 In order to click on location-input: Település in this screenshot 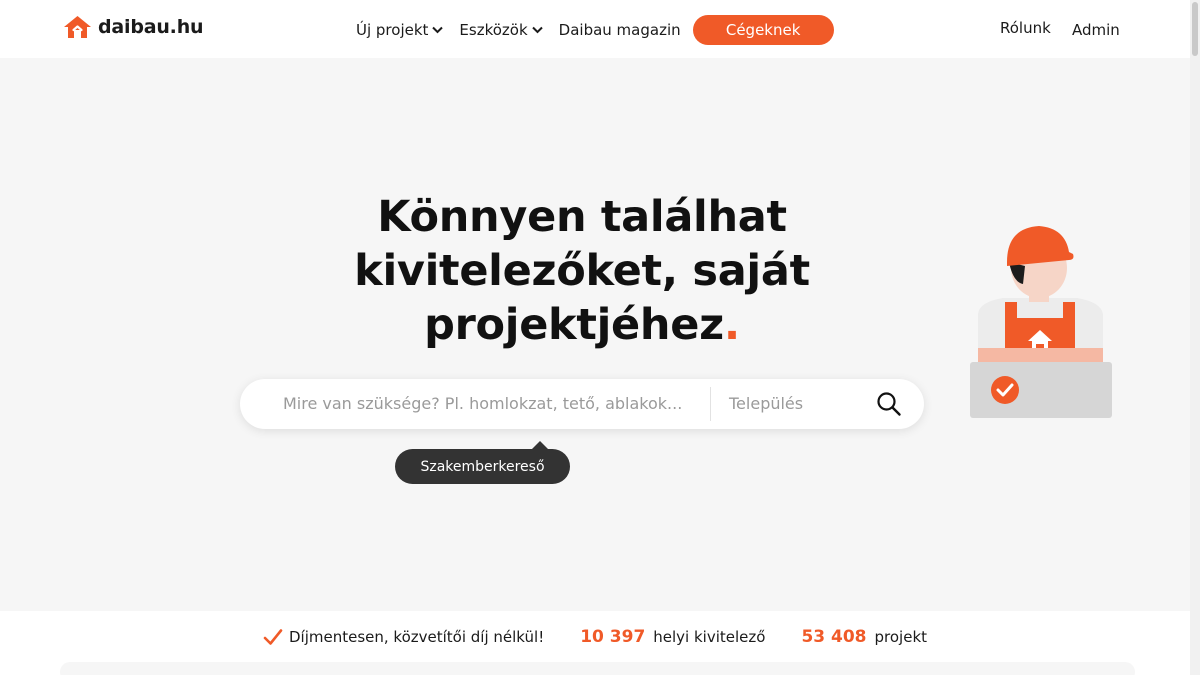, I will do `click(766, 404)`.